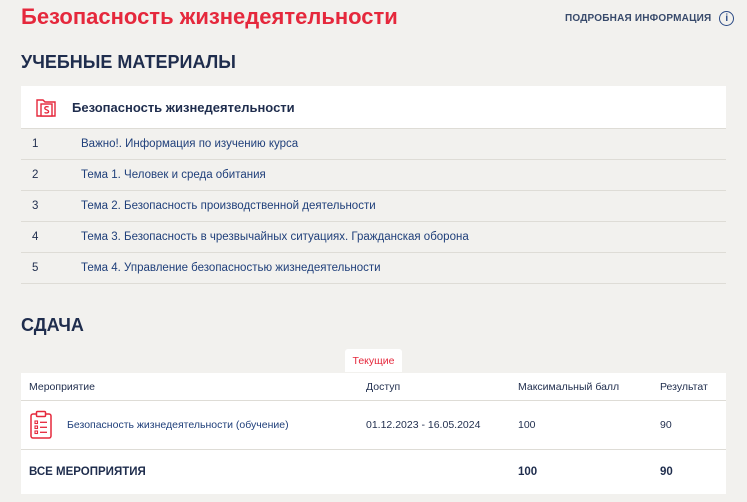 Image resolution: width=747 pixels, height=502 pixels. I want to click on materials-section-title: УЧЕБНЫЕ МАТЕРИАЛЫ, so click(128, 62).